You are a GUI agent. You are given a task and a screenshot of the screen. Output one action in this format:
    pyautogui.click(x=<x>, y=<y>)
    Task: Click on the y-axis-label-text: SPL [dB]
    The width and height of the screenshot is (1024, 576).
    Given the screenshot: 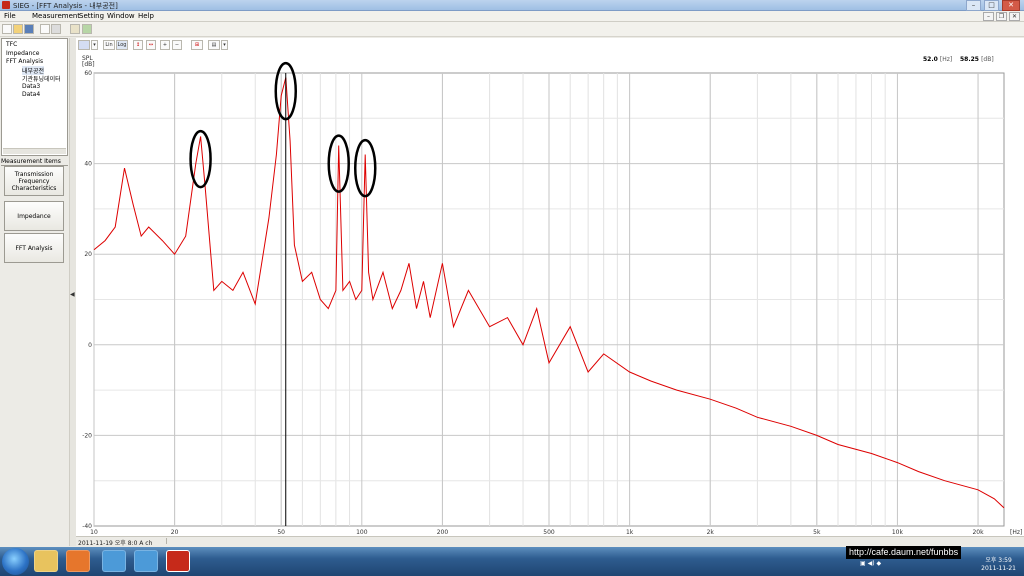 What is the action you would take?
    pyautogui.click(x=88, y=61)
    